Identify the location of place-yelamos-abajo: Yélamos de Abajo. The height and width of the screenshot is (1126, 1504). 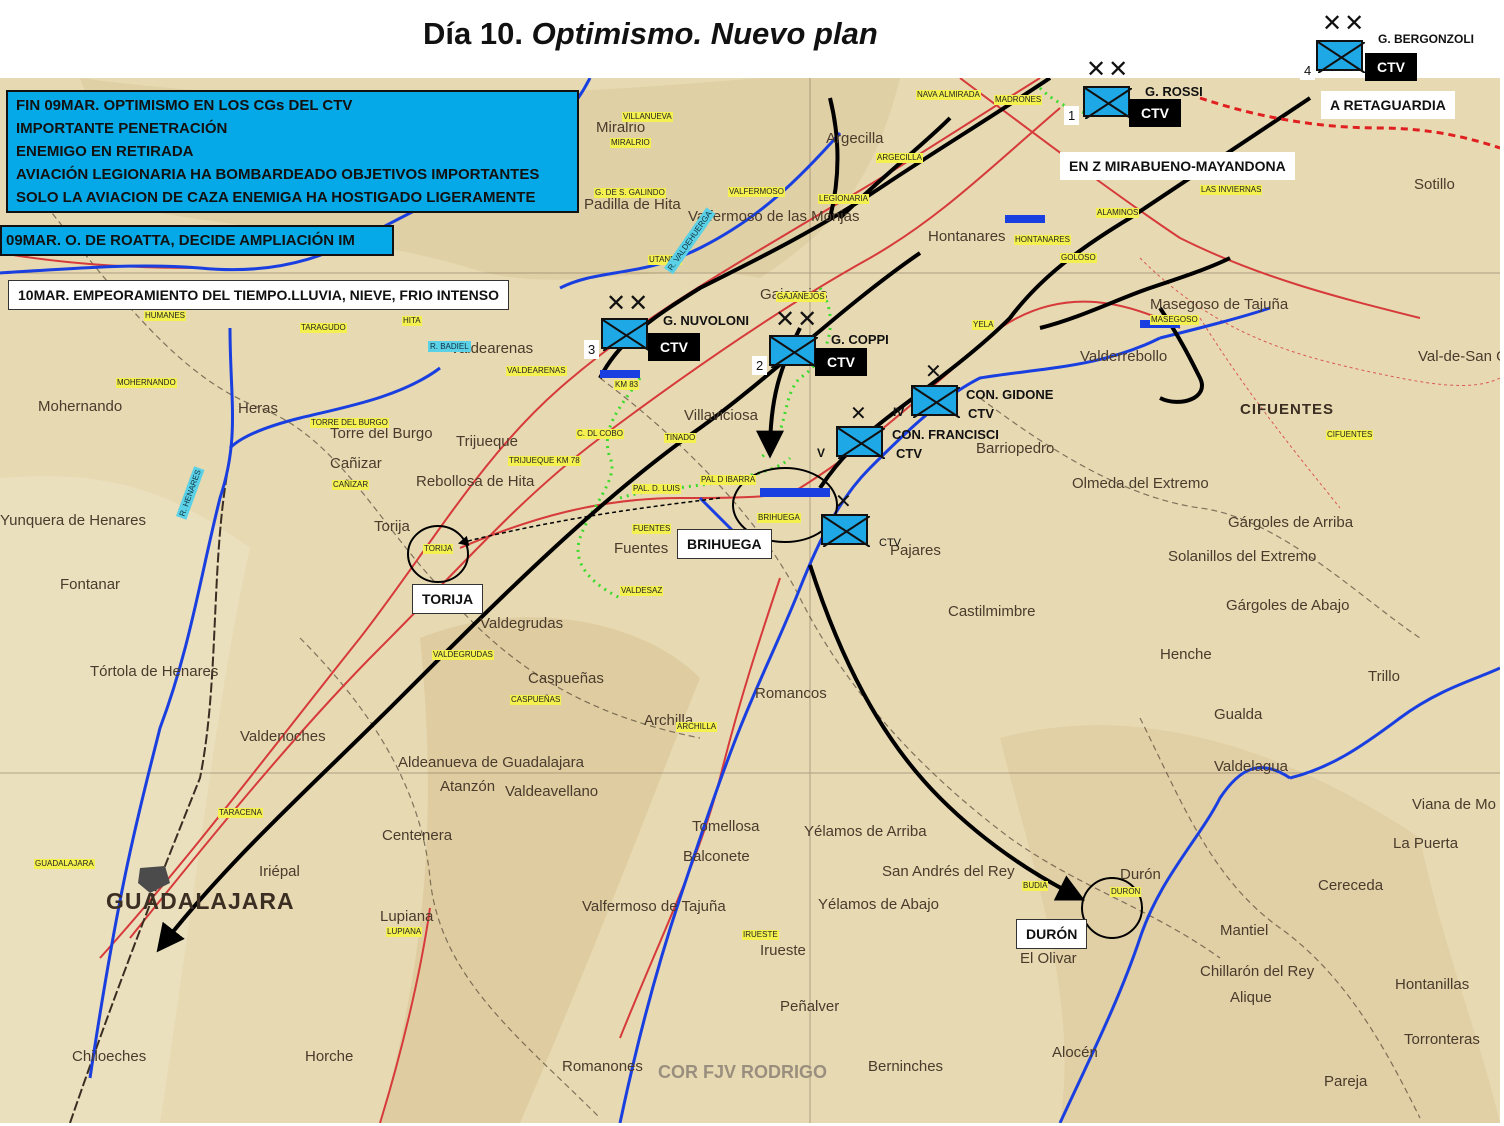
(878, 904).